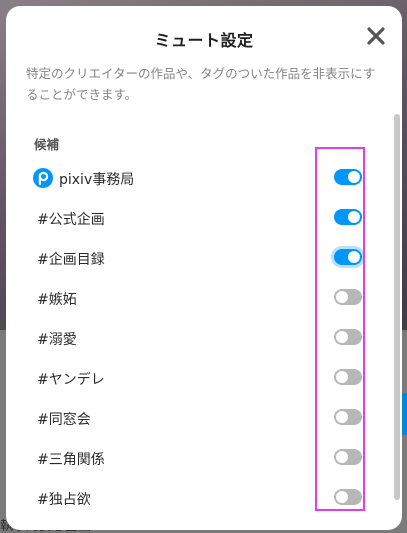 The height and width of the screenshot is (533, 407). What do you see at coordinates (97, 180) in the screenshot?
I see `list-item-label: pixiv事務局` at bounding box center [97, 180].